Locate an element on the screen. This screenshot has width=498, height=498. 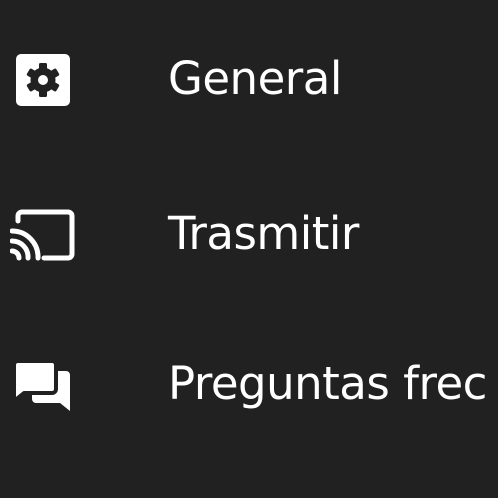
menu-item-label: Trasmitir is located at coordinates (263, 233).